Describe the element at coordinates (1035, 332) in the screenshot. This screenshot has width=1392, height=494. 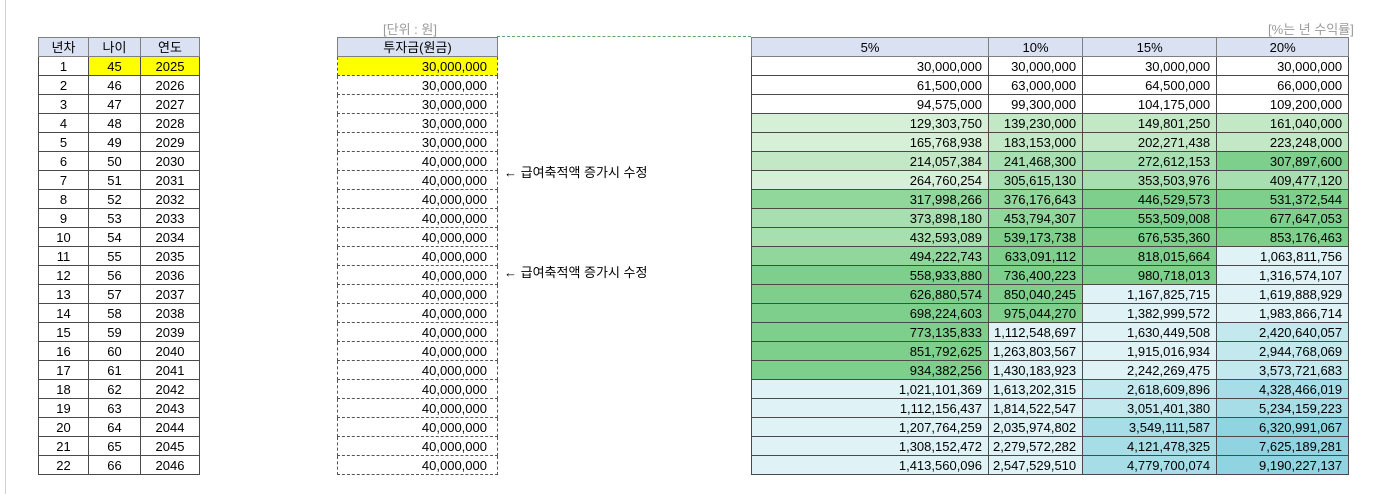
I see `cell-balance: 1,112,548,697` at that location.